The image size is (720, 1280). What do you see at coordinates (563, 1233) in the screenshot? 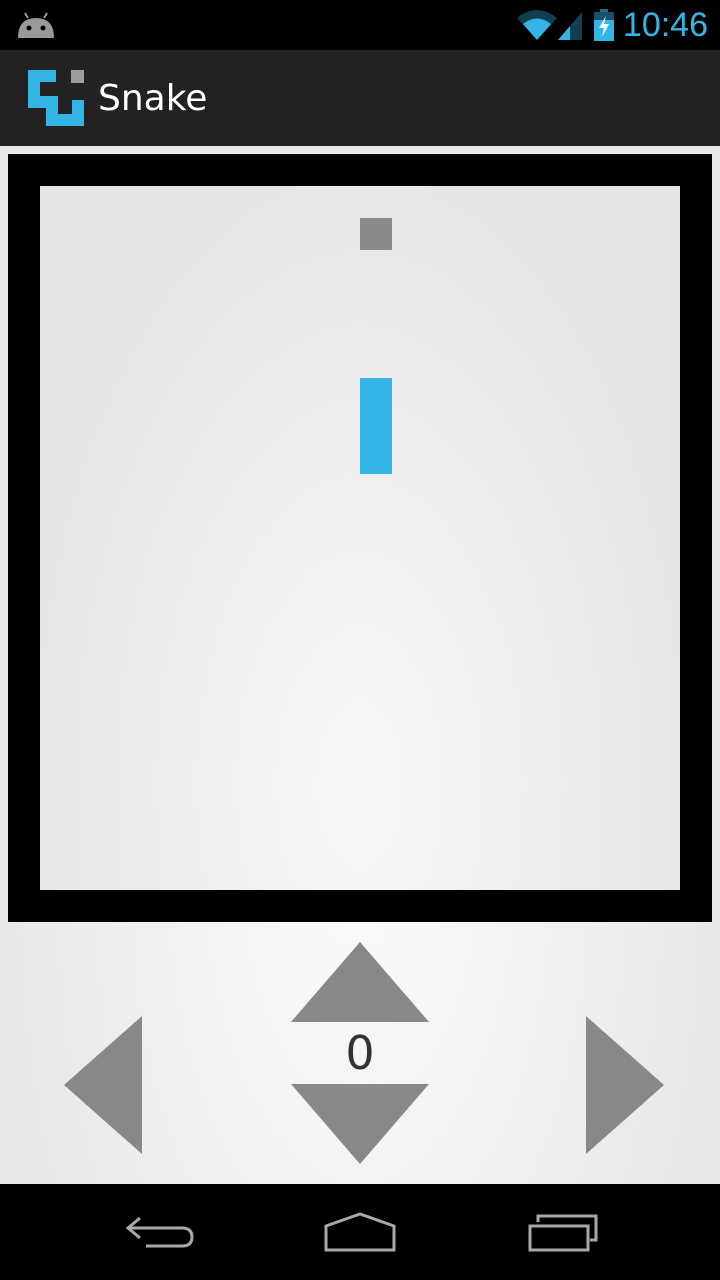
I see `recent-apps-icon` at bounding box center [563, 1233].